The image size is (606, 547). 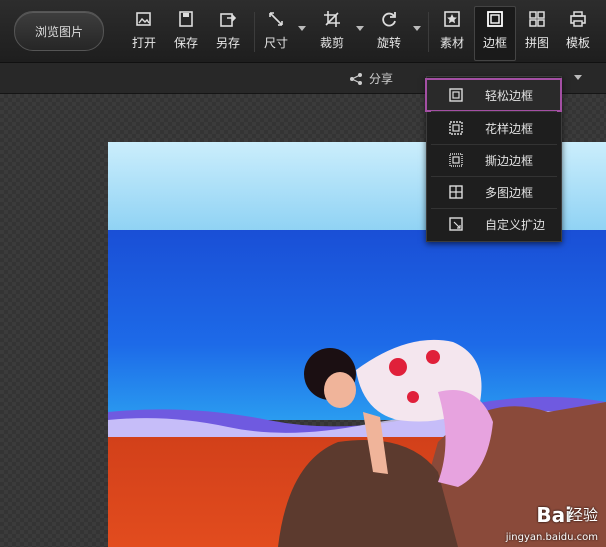 I want to click on material-star-icon, so click(x=452, y=19).